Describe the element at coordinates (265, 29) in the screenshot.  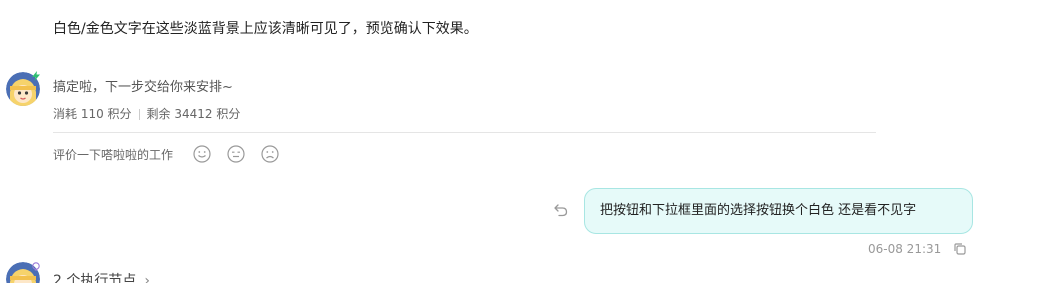
I see `assistant-message-text: 白色/金色文字在这些淡蓝背景上应该清晰可见了，预览确认下效果。` at that location.